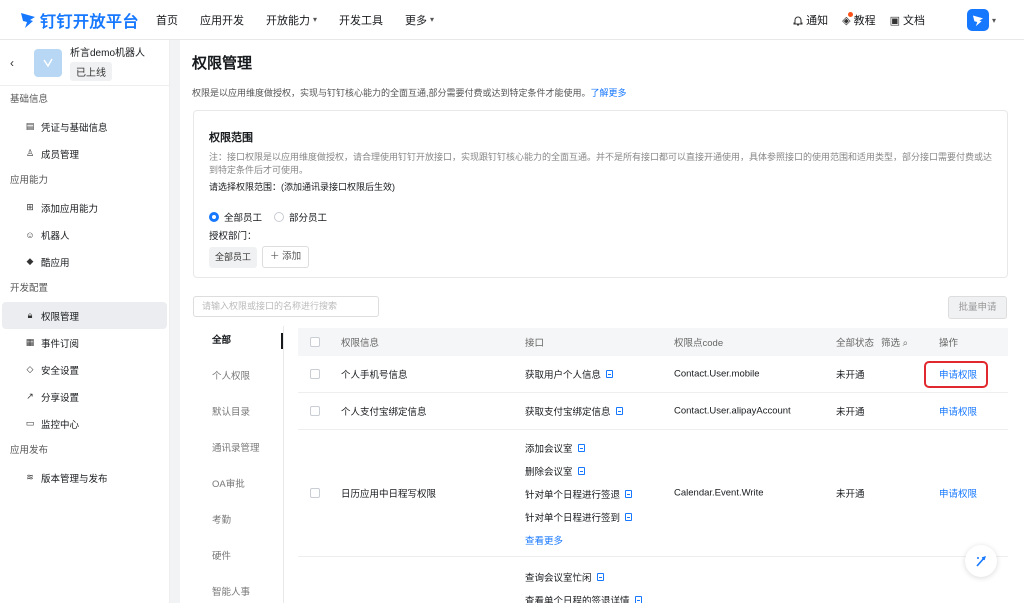  What do you see at coordinates (848, 19) in the screenshot?
I see `tutorial-icon: ◈` at bounding box center [848, 19].